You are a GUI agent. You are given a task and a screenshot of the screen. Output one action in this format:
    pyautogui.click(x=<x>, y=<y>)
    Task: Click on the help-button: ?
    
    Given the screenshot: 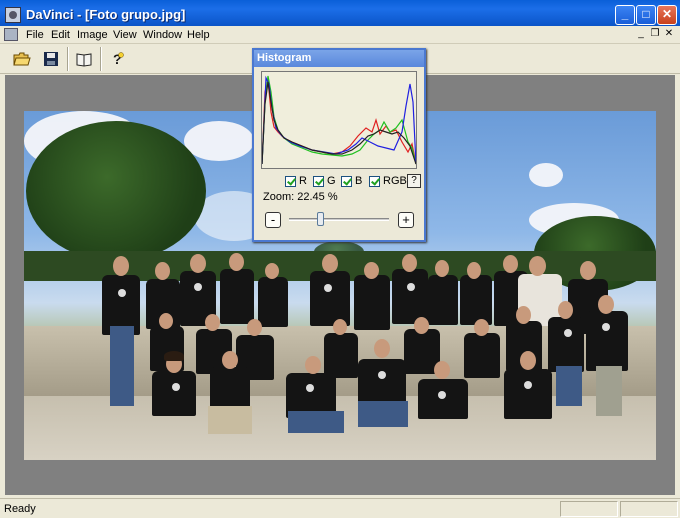 What is the action you would take?
    pyautogui.click(x=117, y=59)
    